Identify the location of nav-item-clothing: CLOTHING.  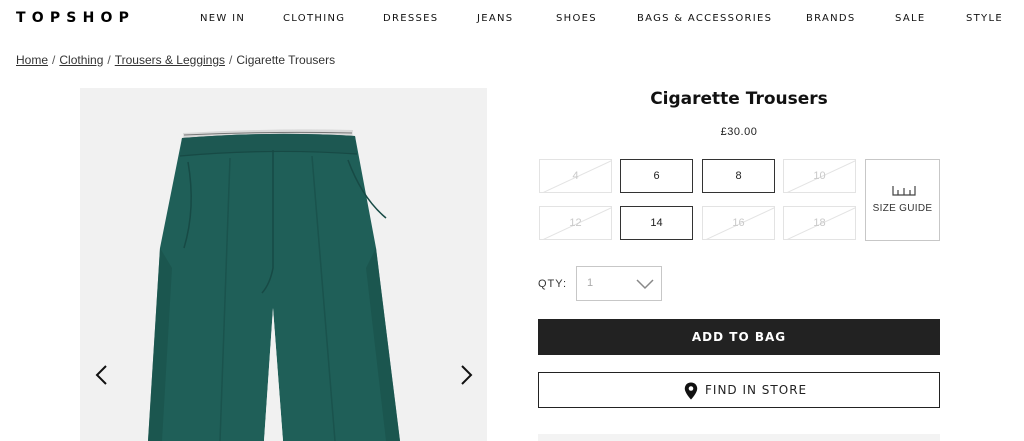
(314, 18).